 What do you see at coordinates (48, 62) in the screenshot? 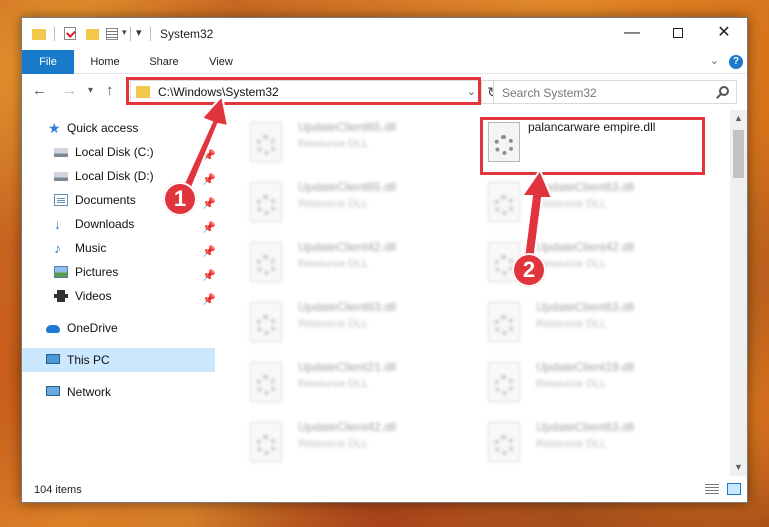
I see `tab-file: File` at bounding box center [48, 62].